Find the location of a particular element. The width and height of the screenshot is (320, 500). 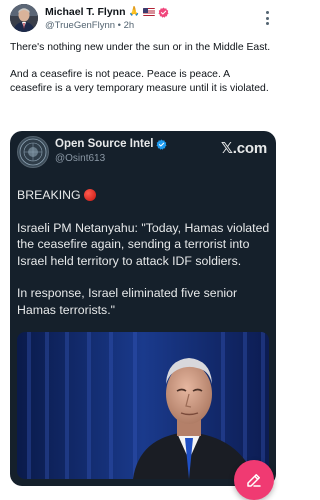

post-time: 2h is located at coordinates (129, 25).